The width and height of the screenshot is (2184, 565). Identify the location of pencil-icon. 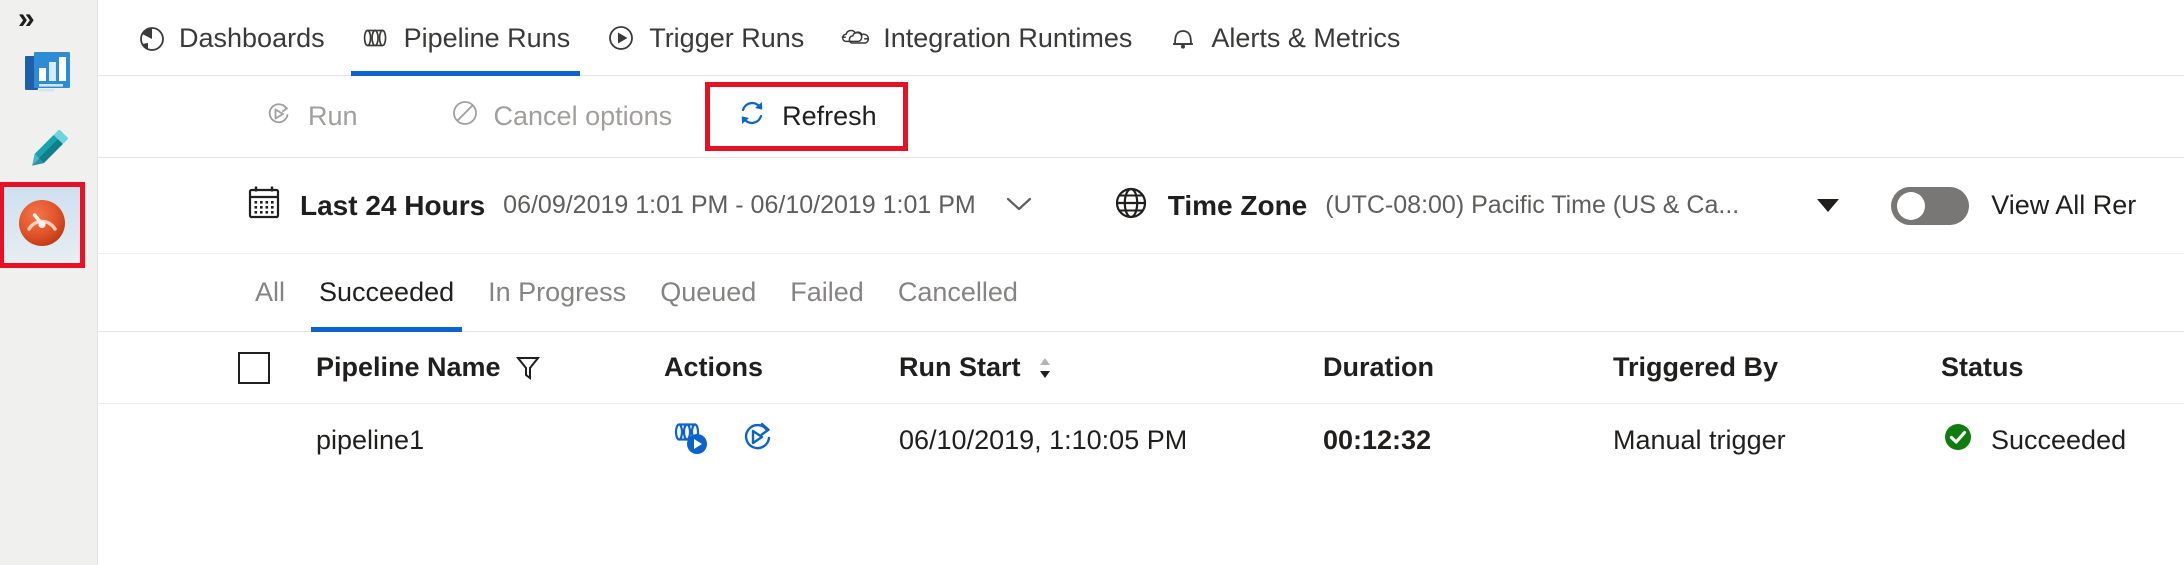
(48, 151).